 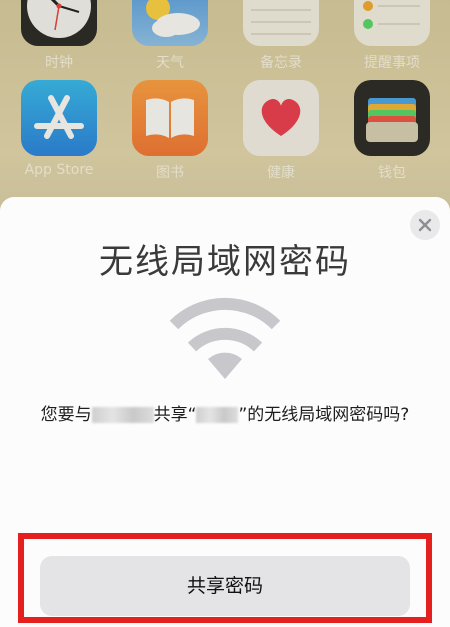 What do you see at coordinates (122, 415) in the screenshot?
I see `redacted-contact-name` at bounding box center [122, 415].